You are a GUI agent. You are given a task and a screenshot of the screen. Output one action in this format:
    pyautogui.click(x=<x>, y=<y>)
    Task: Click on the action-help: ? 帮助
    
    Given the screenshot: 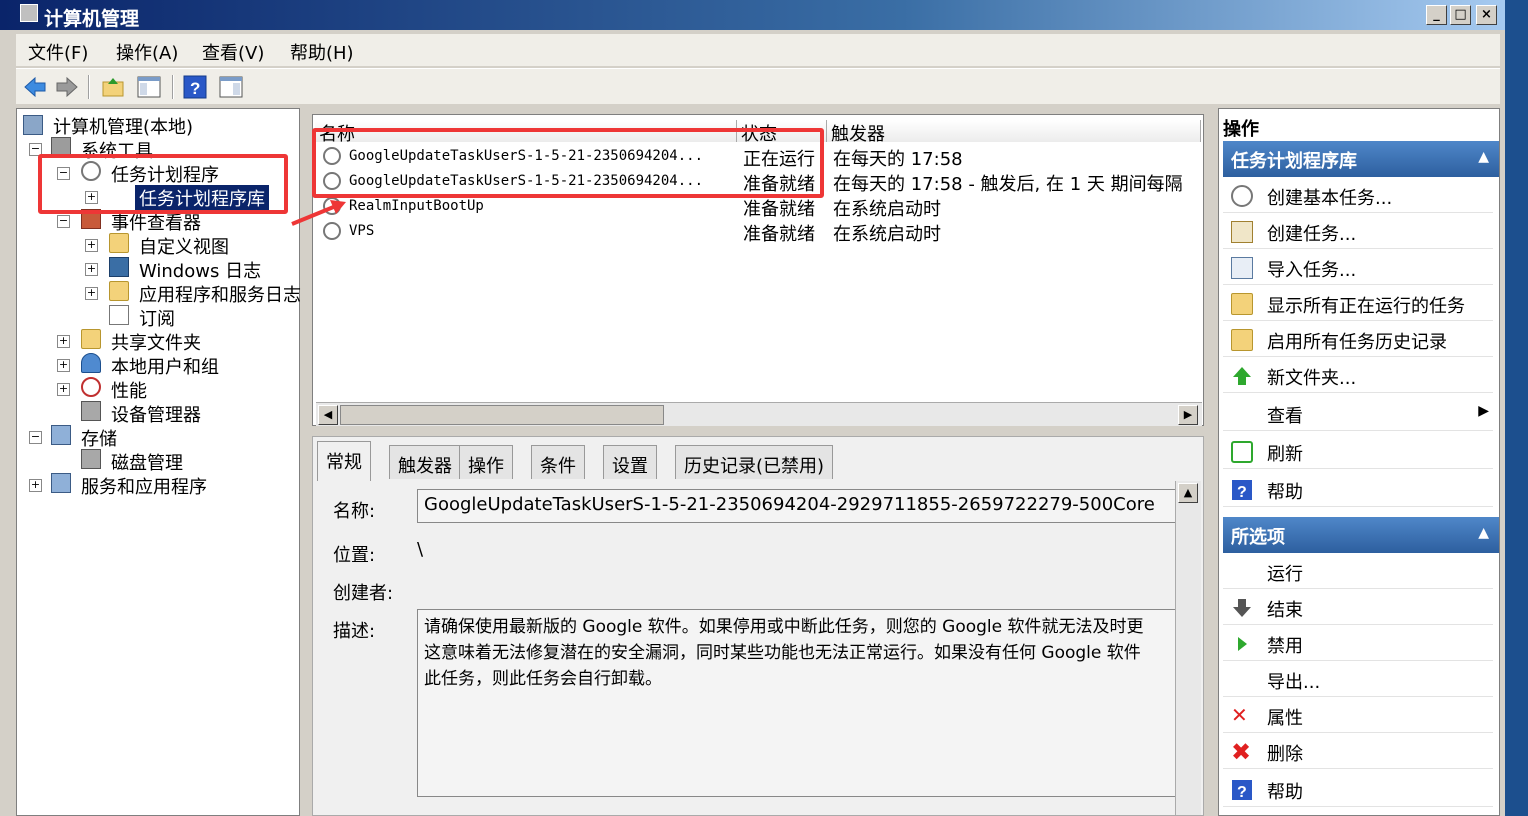 What is the action you would take?
    pyautogui.click(x=1358, y=490)
    